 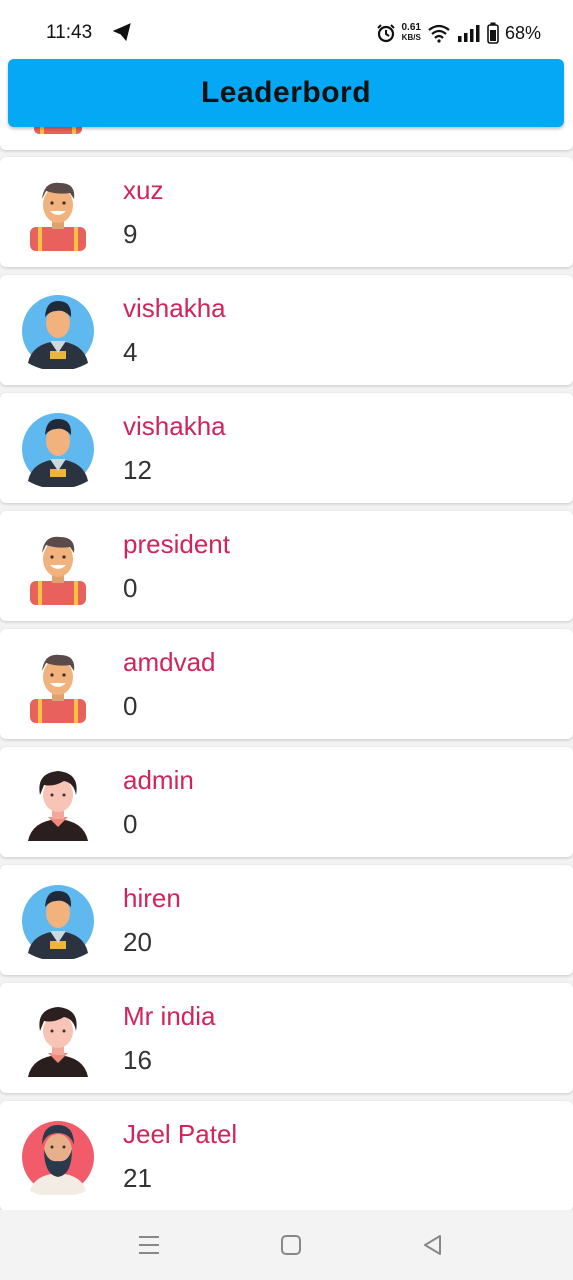 What do you see at coordinates (180, 1134) in the screenshot?
I see `username: Jeel Patel` at bounding box center [180, 1134].